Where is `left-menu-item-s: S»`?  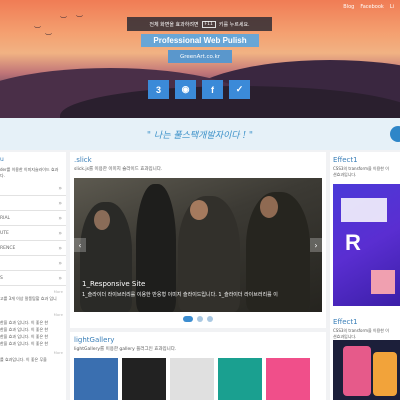 left-menu-item-s: S» is located at coordinates (33, 278).